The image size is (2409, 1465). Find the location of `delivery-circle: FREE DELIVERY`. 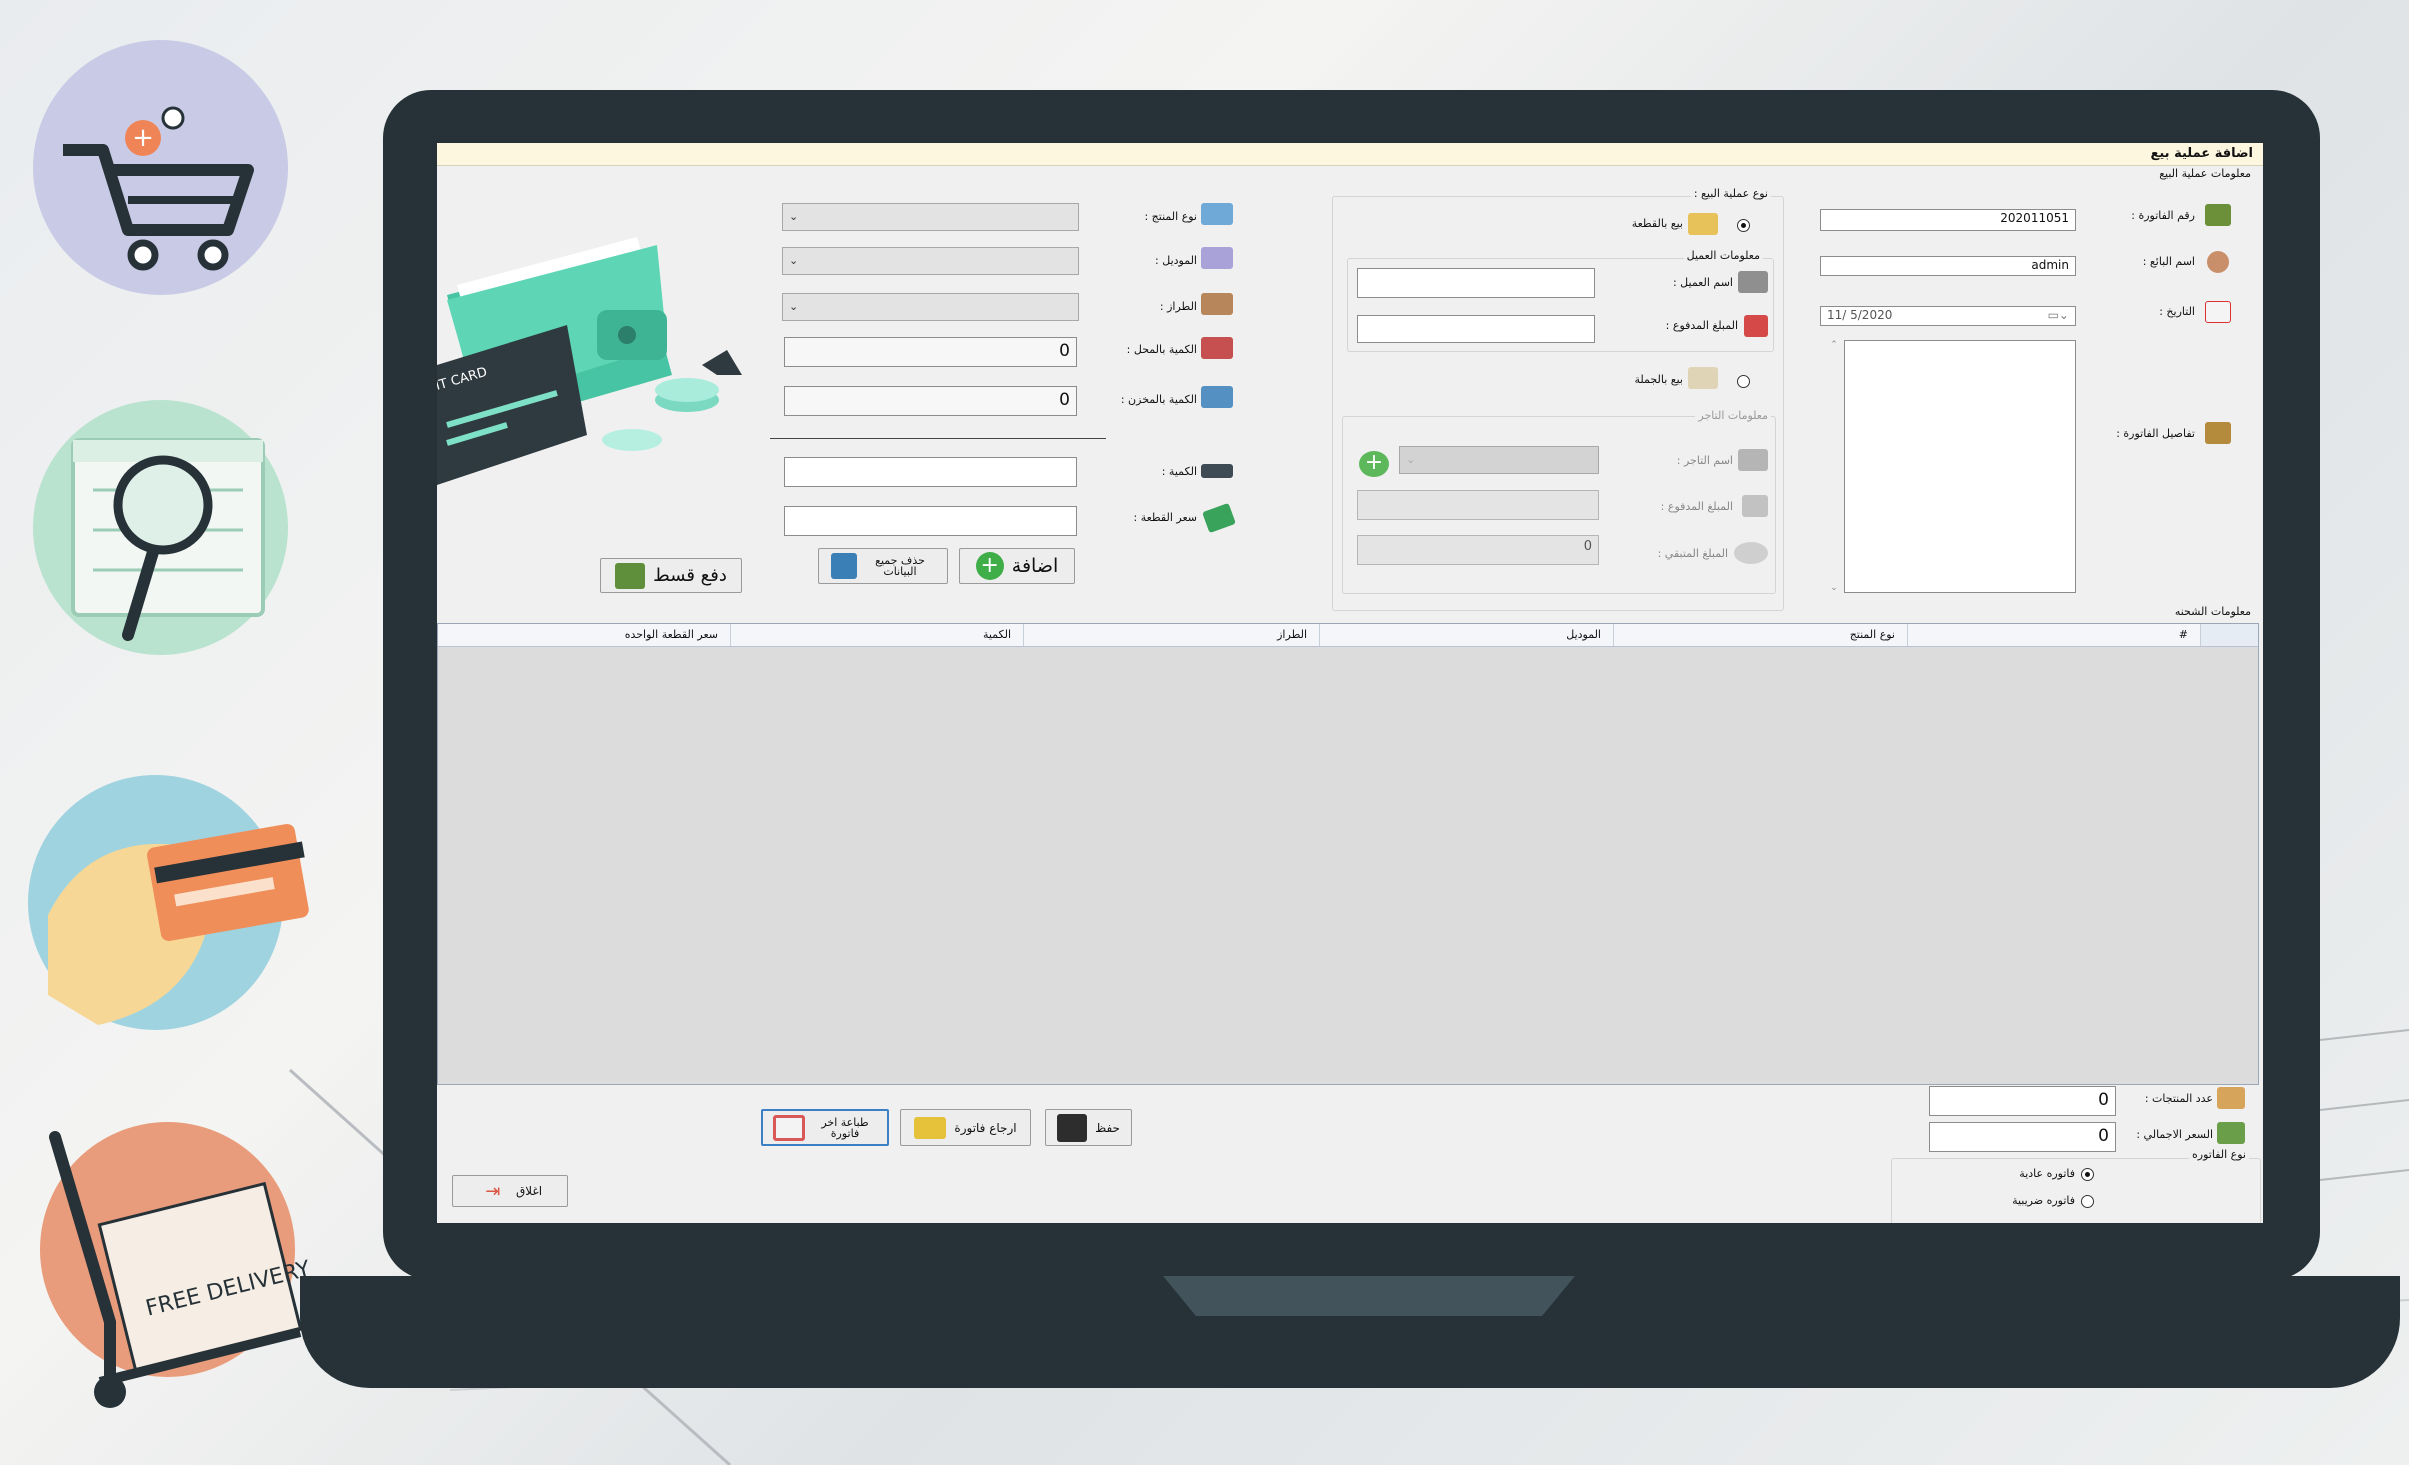

delivery-circle: FREE DELIVERY is located at coordinates (176, 1265).